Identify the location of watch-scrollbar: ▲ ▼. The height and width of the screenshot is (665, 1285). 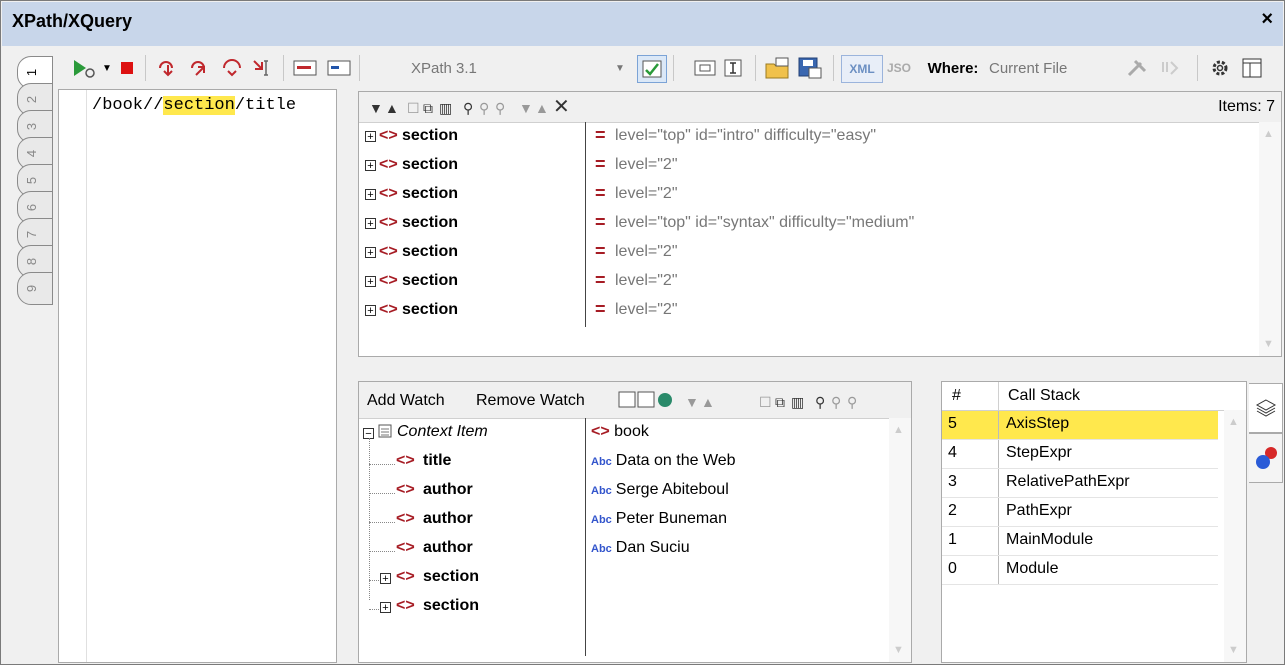
(900, 540).